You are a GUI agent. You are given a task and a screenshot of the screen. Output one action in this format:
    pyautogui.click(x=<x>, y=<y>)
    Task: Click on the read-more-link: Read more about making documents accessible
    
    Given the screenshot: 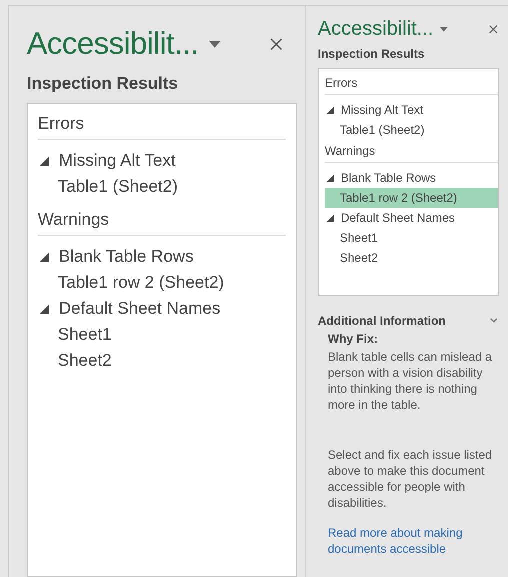 What is the action you would take?
    pyautogui.click(x=413, y=541)
    